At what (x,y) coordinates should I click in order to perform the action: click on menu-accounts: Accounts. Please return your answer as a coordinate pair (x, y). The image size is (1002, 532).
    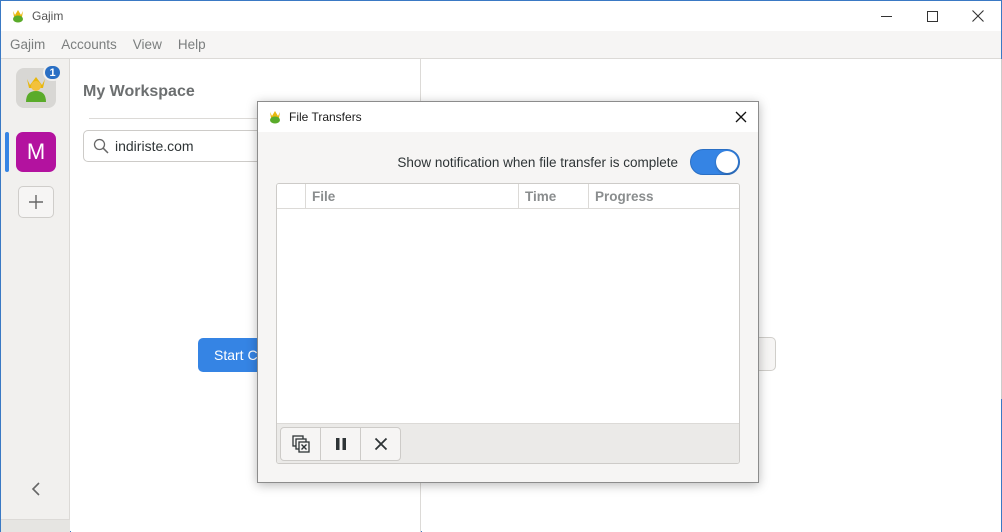
    Looking at the image, I should click on (89, 44).